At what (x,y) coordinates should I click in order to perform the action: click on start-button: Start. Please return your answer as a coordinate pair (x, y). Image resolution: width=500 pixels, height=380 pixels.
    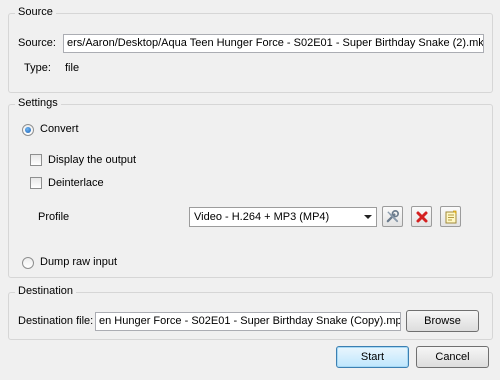
    Looking at the image, I should click on (372, 357).